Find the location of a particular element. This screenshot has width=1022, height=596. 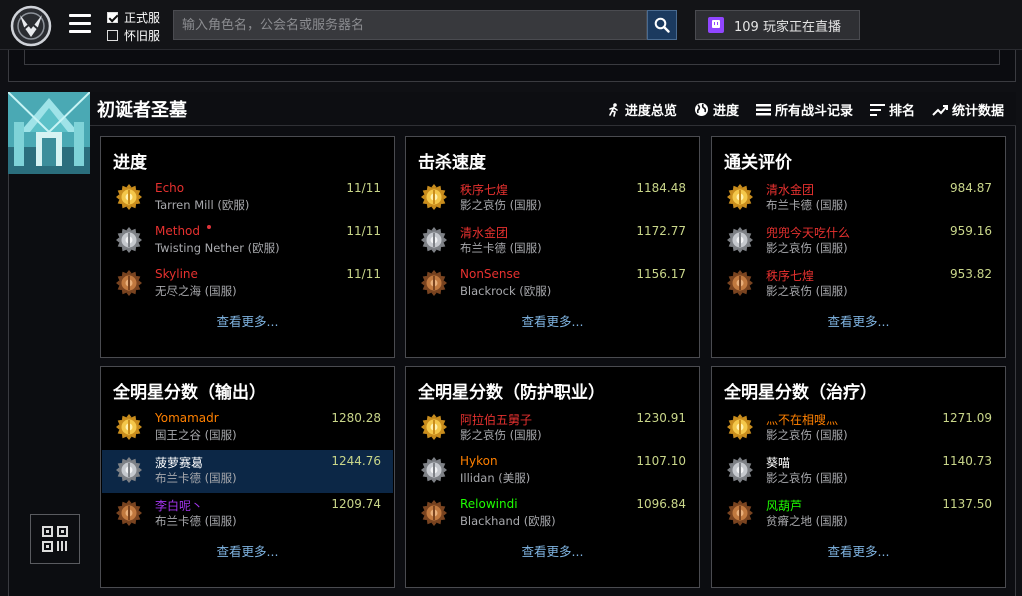

entry-name: Method is located at coordinates (177, 231).